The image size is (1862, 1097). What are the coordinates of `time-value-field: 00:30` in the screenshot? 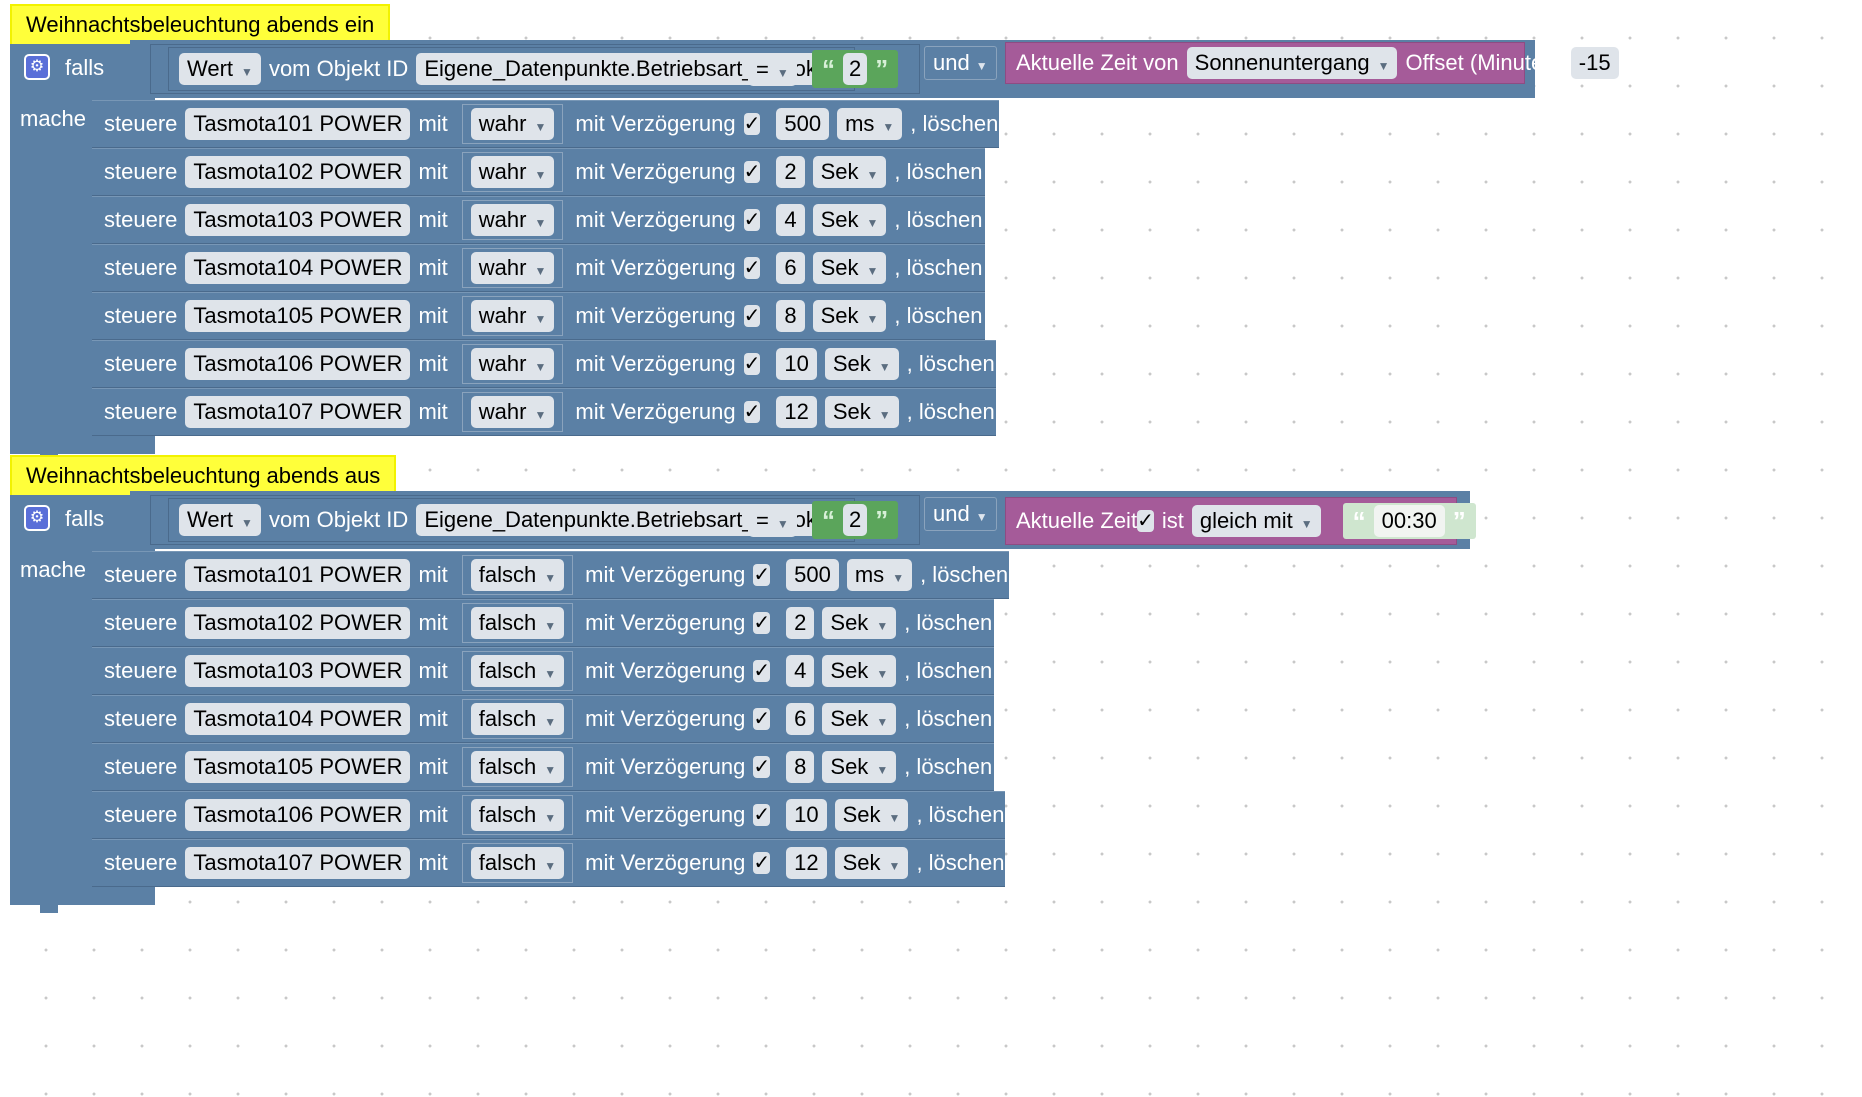 It's located at (1409, 521).